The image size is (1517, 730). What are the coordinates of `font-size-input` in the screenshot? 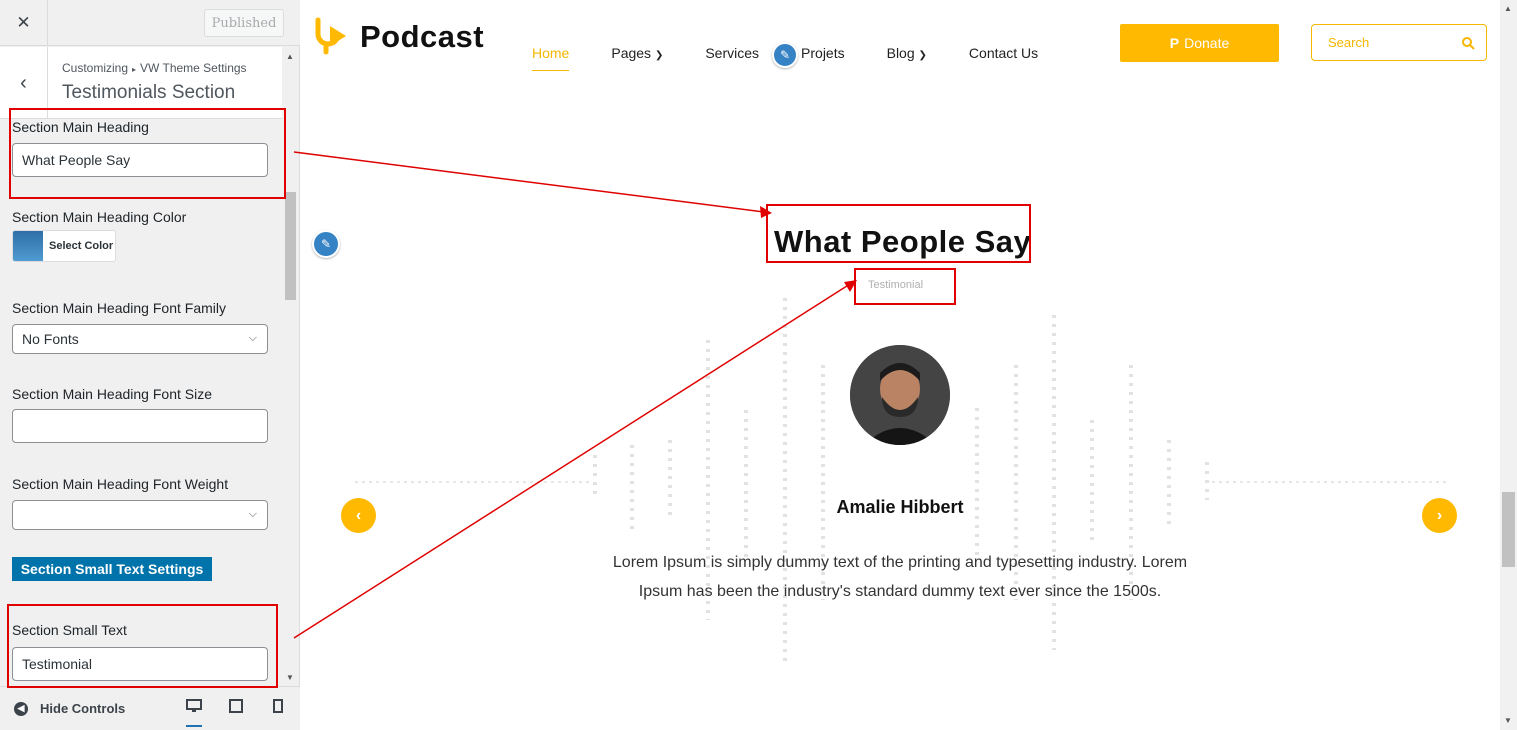 It's located at (140, 426).